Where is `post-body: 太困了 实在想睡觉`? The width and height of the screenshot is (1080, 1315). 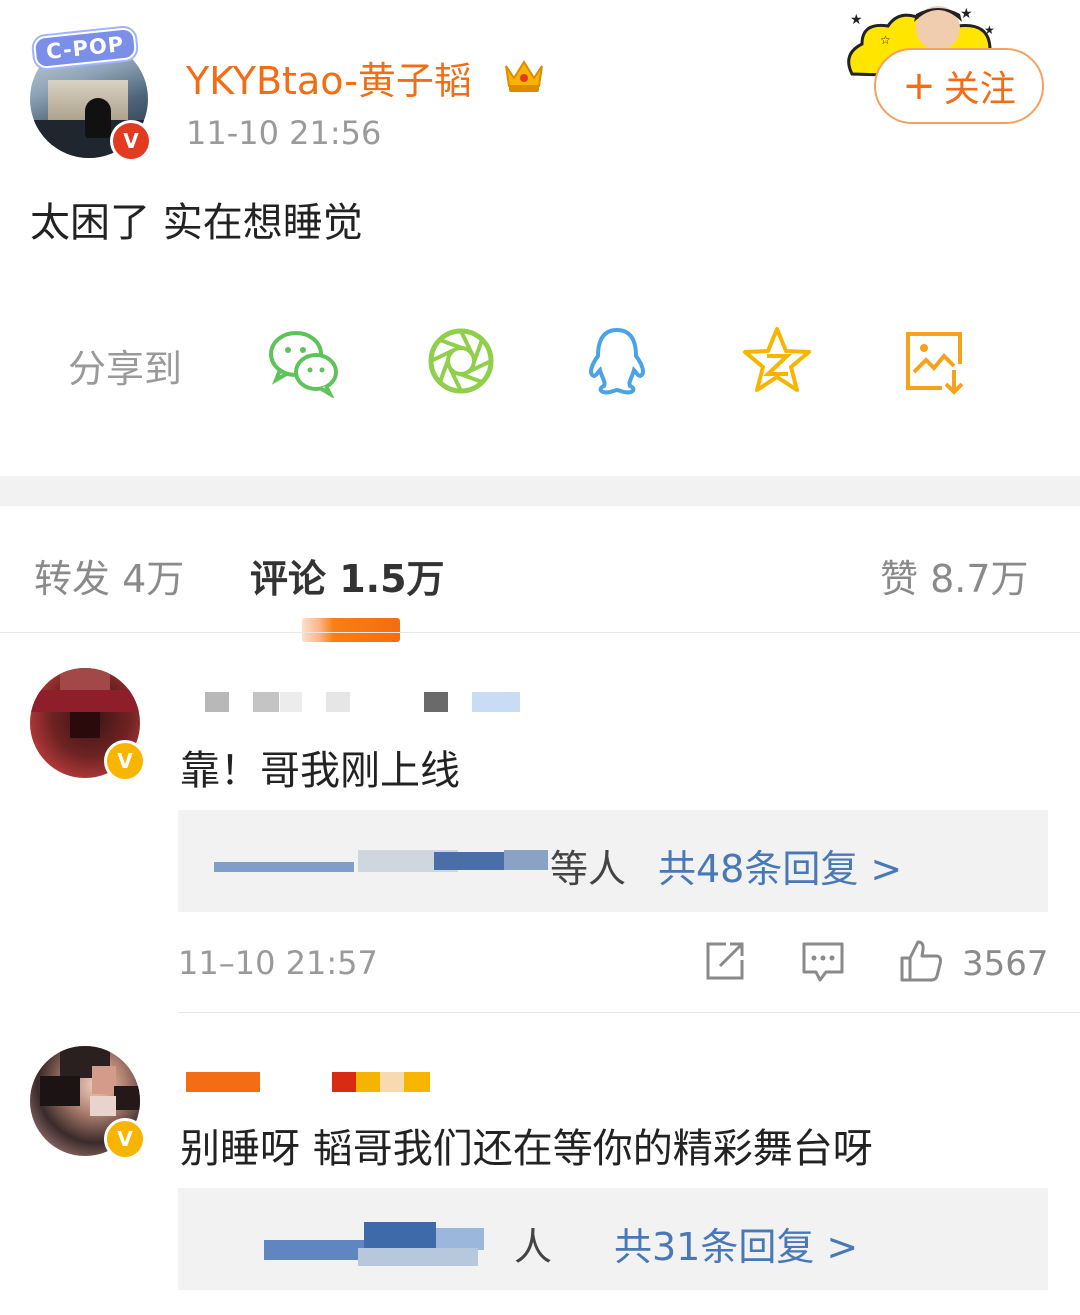
post-body: 太困了 实在想睡觉 is located at coordinates (196, 223).